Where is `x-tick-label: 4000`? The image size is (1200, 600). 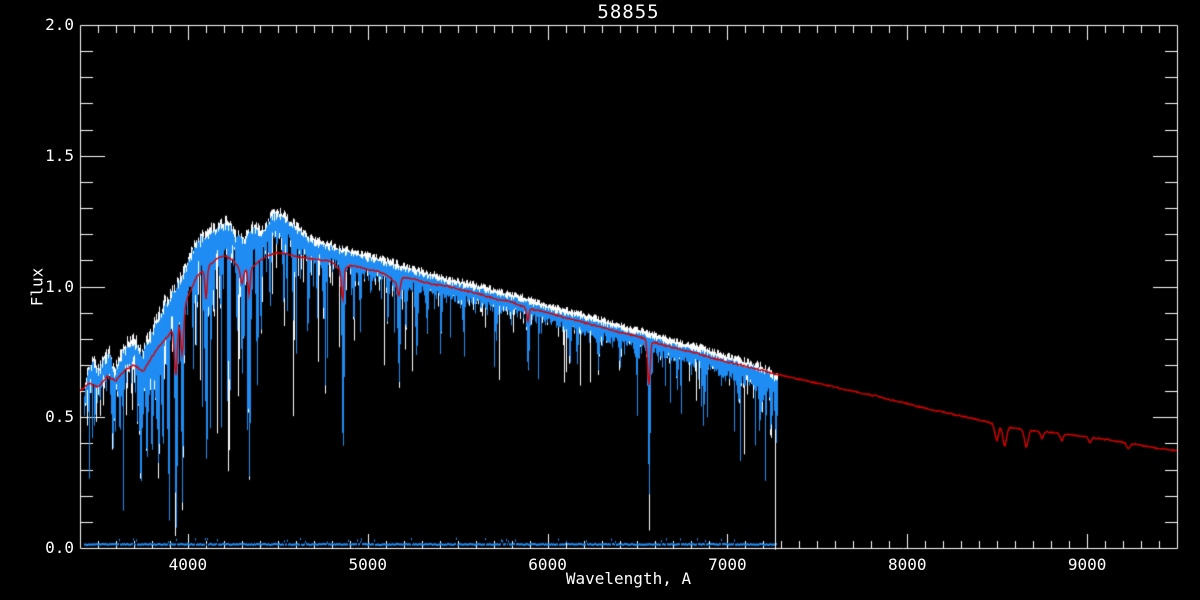
x-tick-label: 4000 is located at coordinates (188, 564).